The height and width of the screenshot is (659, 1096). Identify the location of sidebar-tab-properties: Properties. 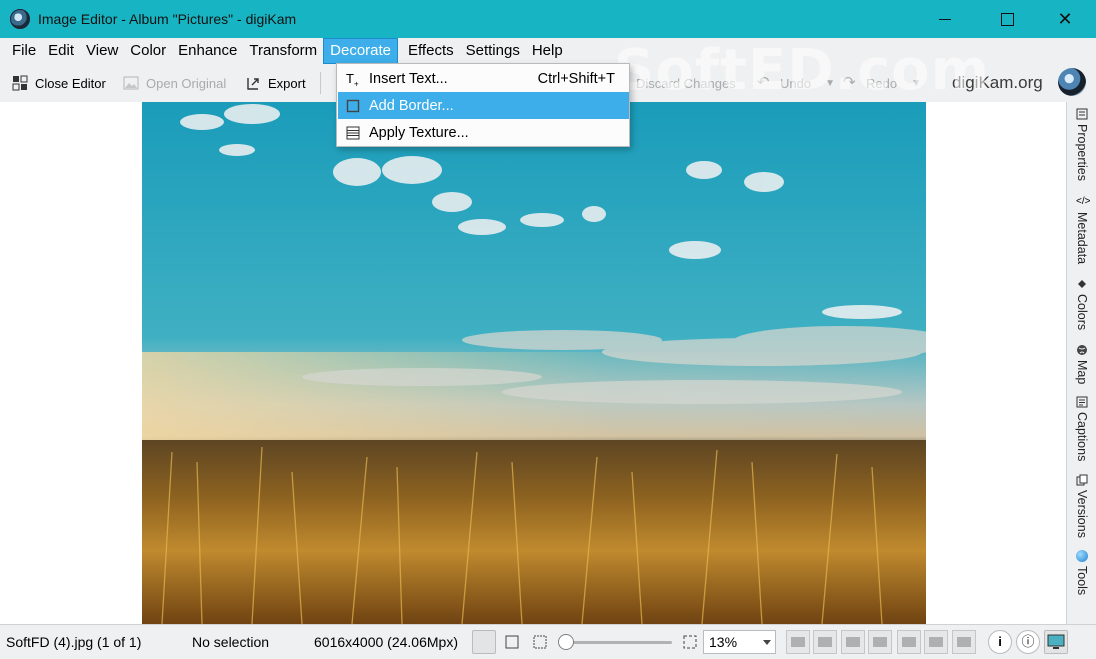
(1081, 144).